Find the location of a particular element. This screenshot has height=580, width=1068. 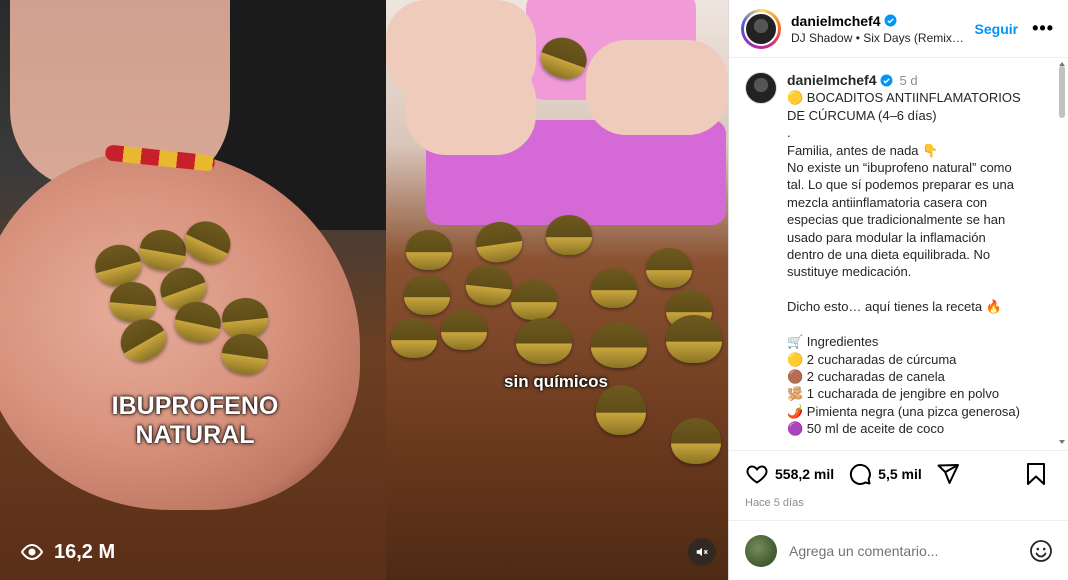

caption-line: mezcla antiinflamatoria casera con is located at coordinates (887, 202).